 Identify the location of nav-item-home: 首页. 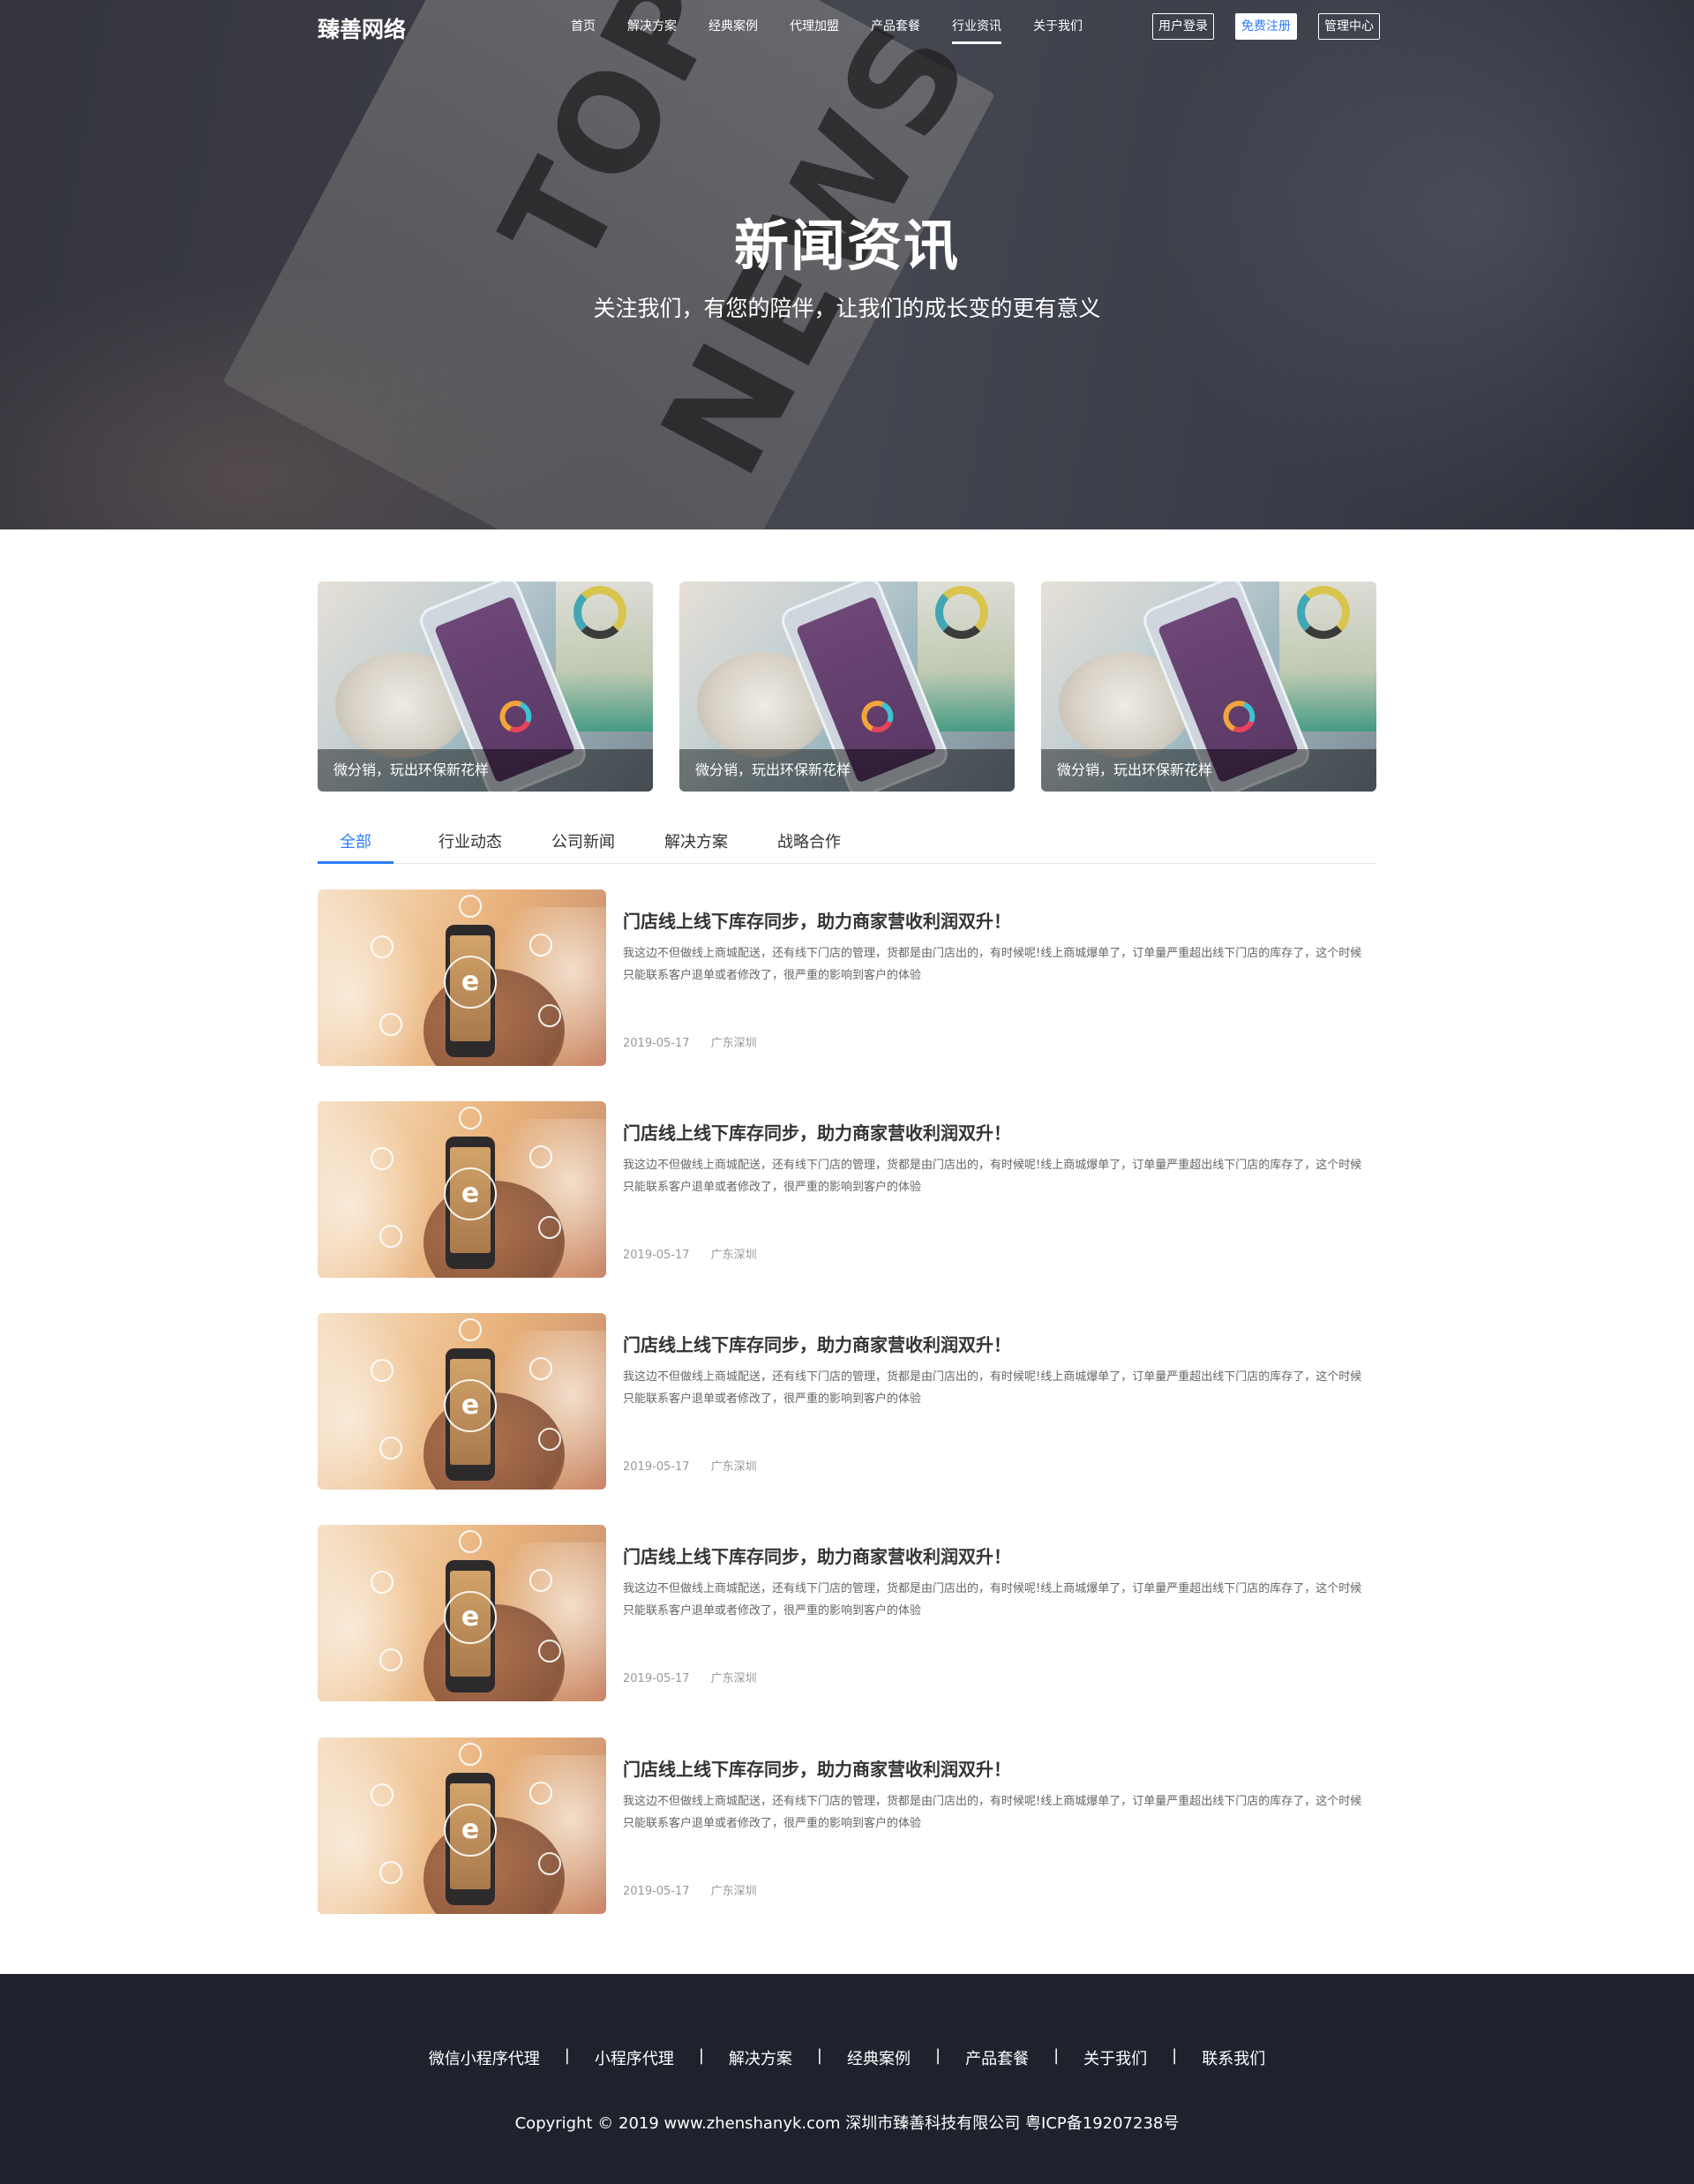
(583, 26).